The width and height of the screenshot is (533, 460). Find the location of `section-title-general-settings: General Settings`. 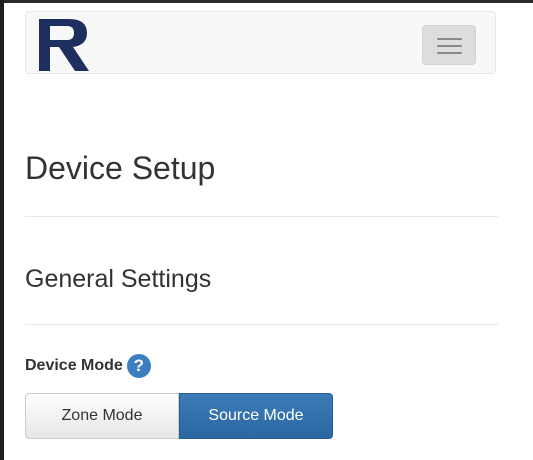

section-title-general-settings: General Settings is located at coordinates (118, 279).